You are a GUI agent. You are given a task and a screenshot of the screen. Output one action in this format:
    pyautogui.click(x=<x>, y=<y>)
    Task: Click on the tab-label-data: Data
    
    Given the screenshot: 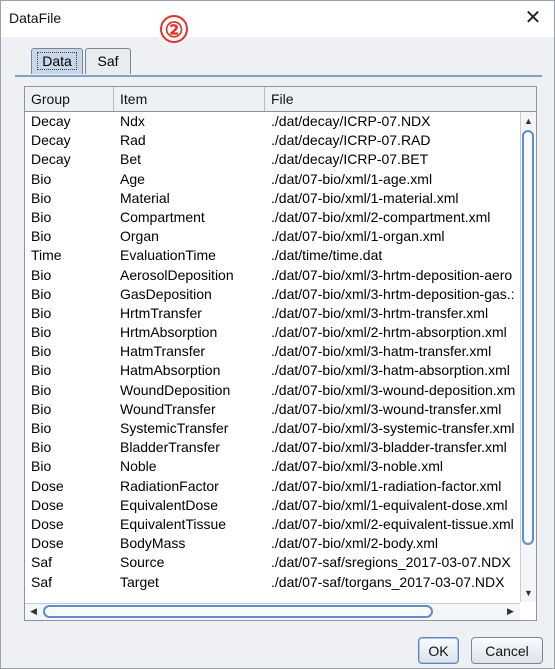 What is the action you would take?
    pyautogui.click(x=57, y=61)
    